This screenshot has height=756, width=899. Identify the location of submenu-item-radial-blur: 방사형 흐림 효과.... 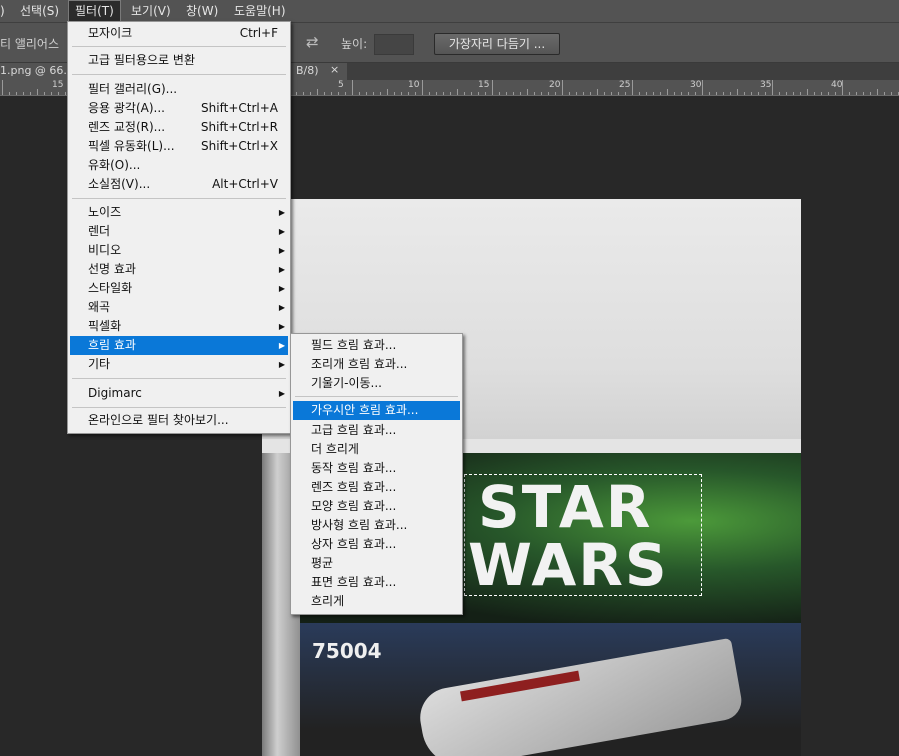
(376, 525).